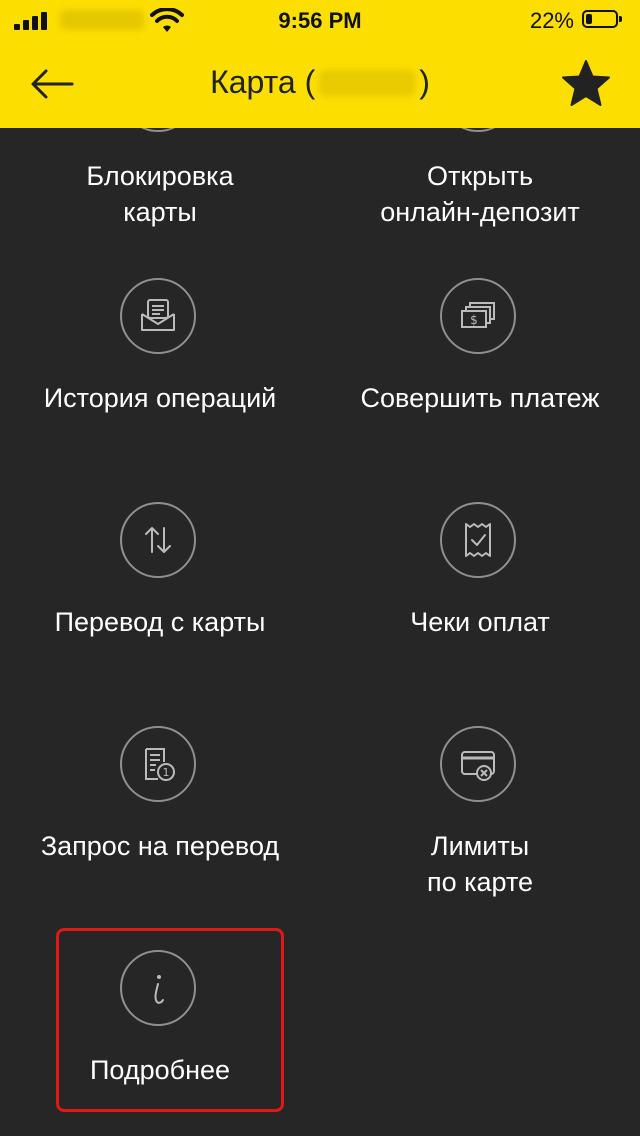 This screenshot has height=1136, width=640. I want to click on action-label: Лимиты по карте, so click(480, 864).